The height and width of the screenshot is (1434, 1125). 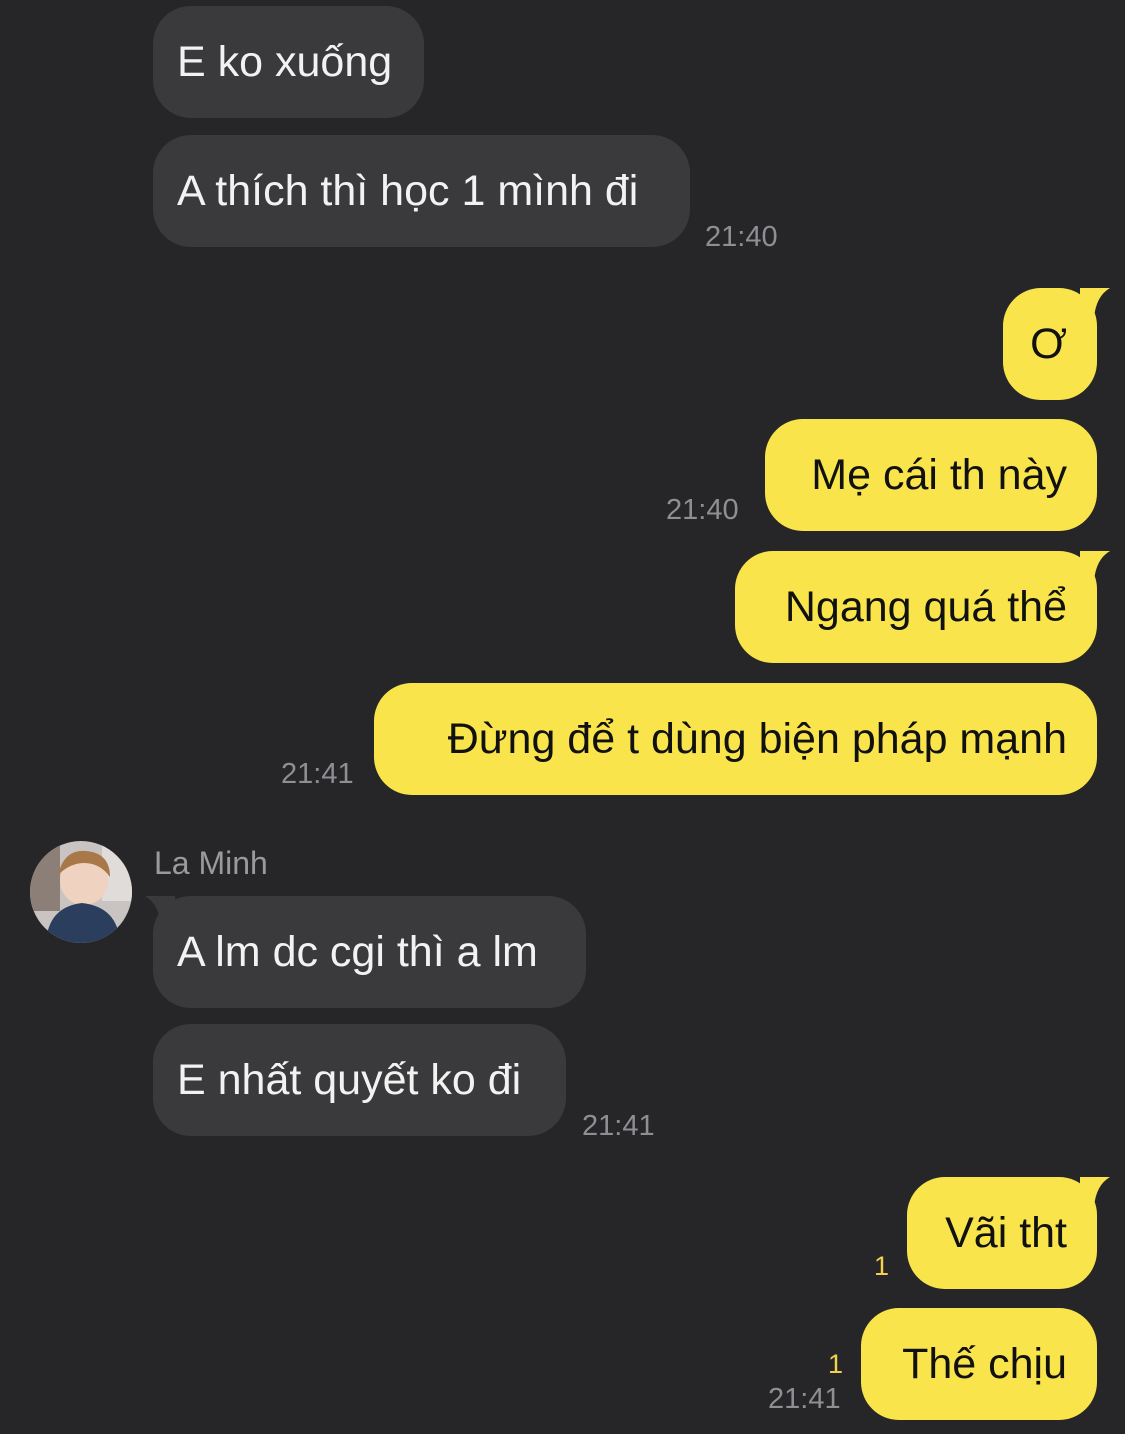 I want to click on message-bubble-outgoing: Mẹ cái th này, so click(x=931, y=475).